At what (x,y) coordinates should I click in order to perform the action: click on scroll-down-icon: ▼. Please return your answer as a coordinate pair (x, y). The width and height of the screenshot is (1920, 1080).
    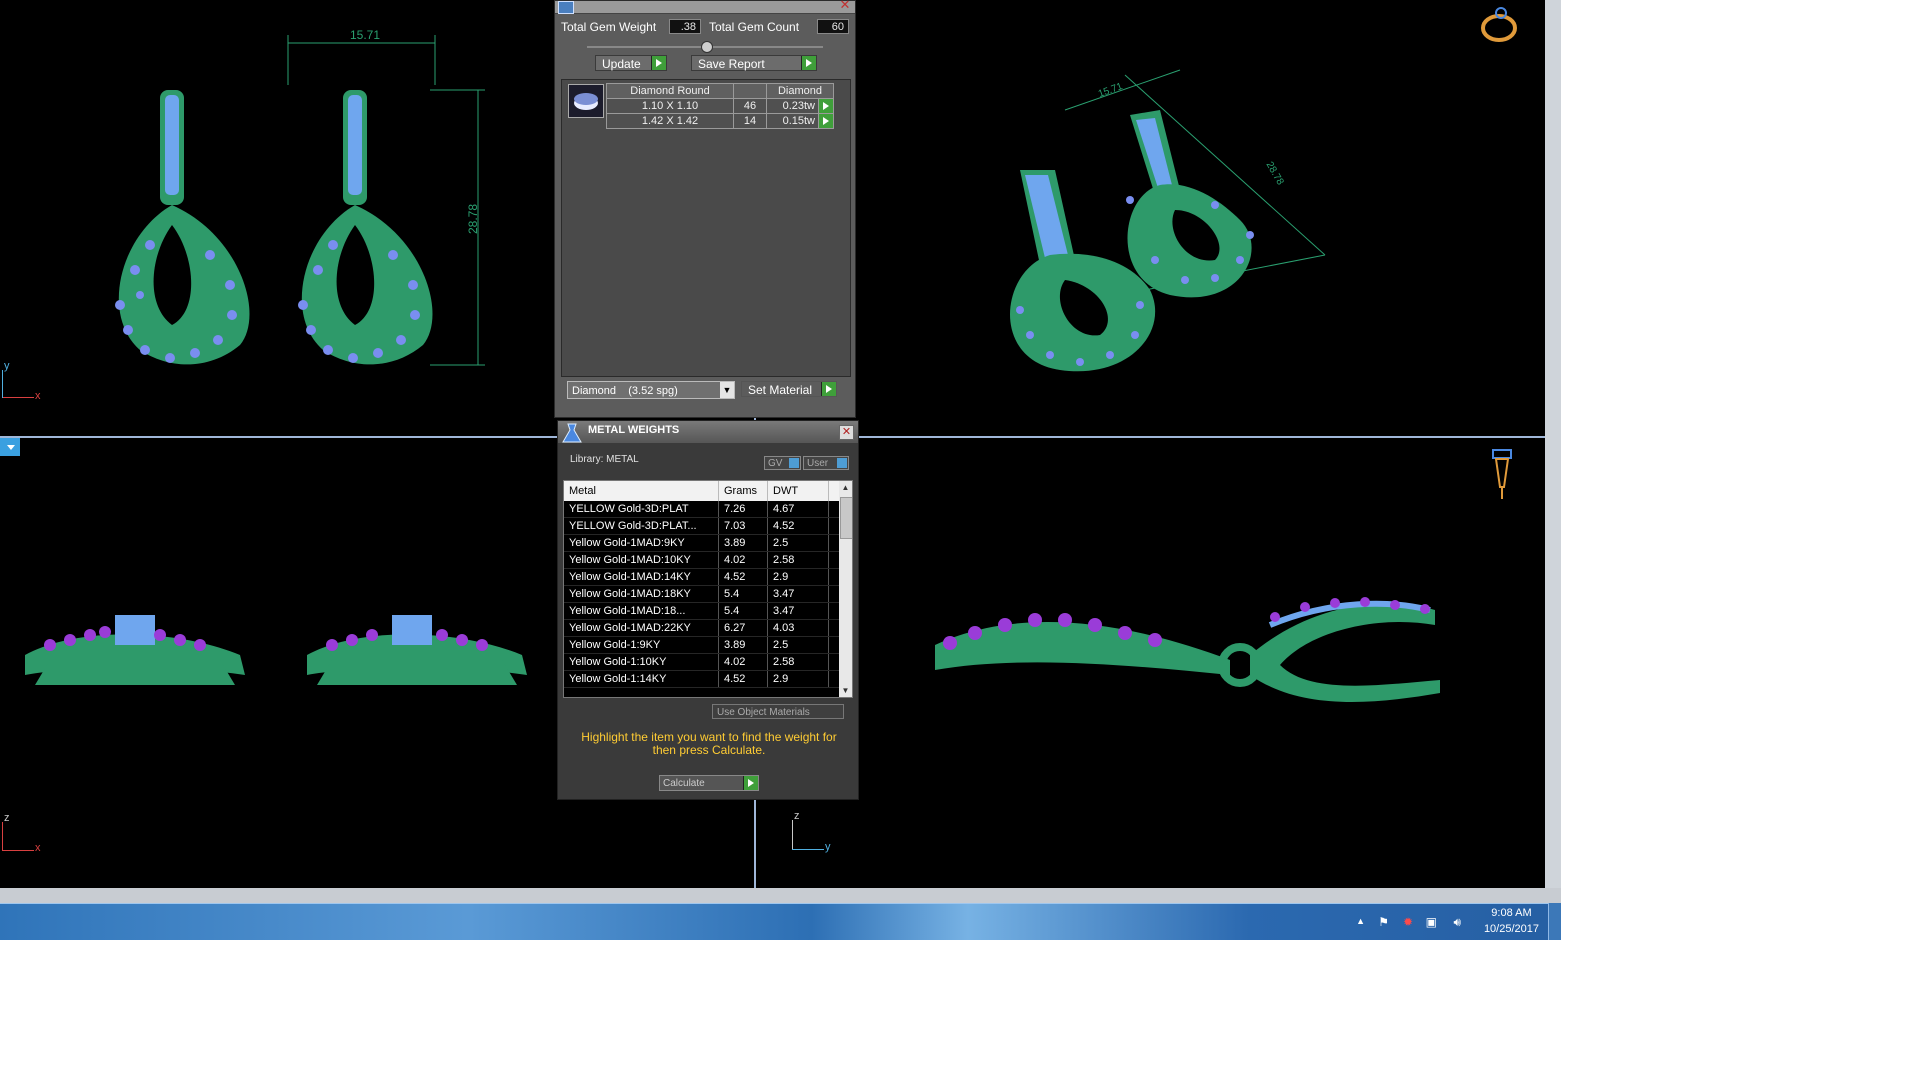
    Looking at the image, I should click on (845, 690).